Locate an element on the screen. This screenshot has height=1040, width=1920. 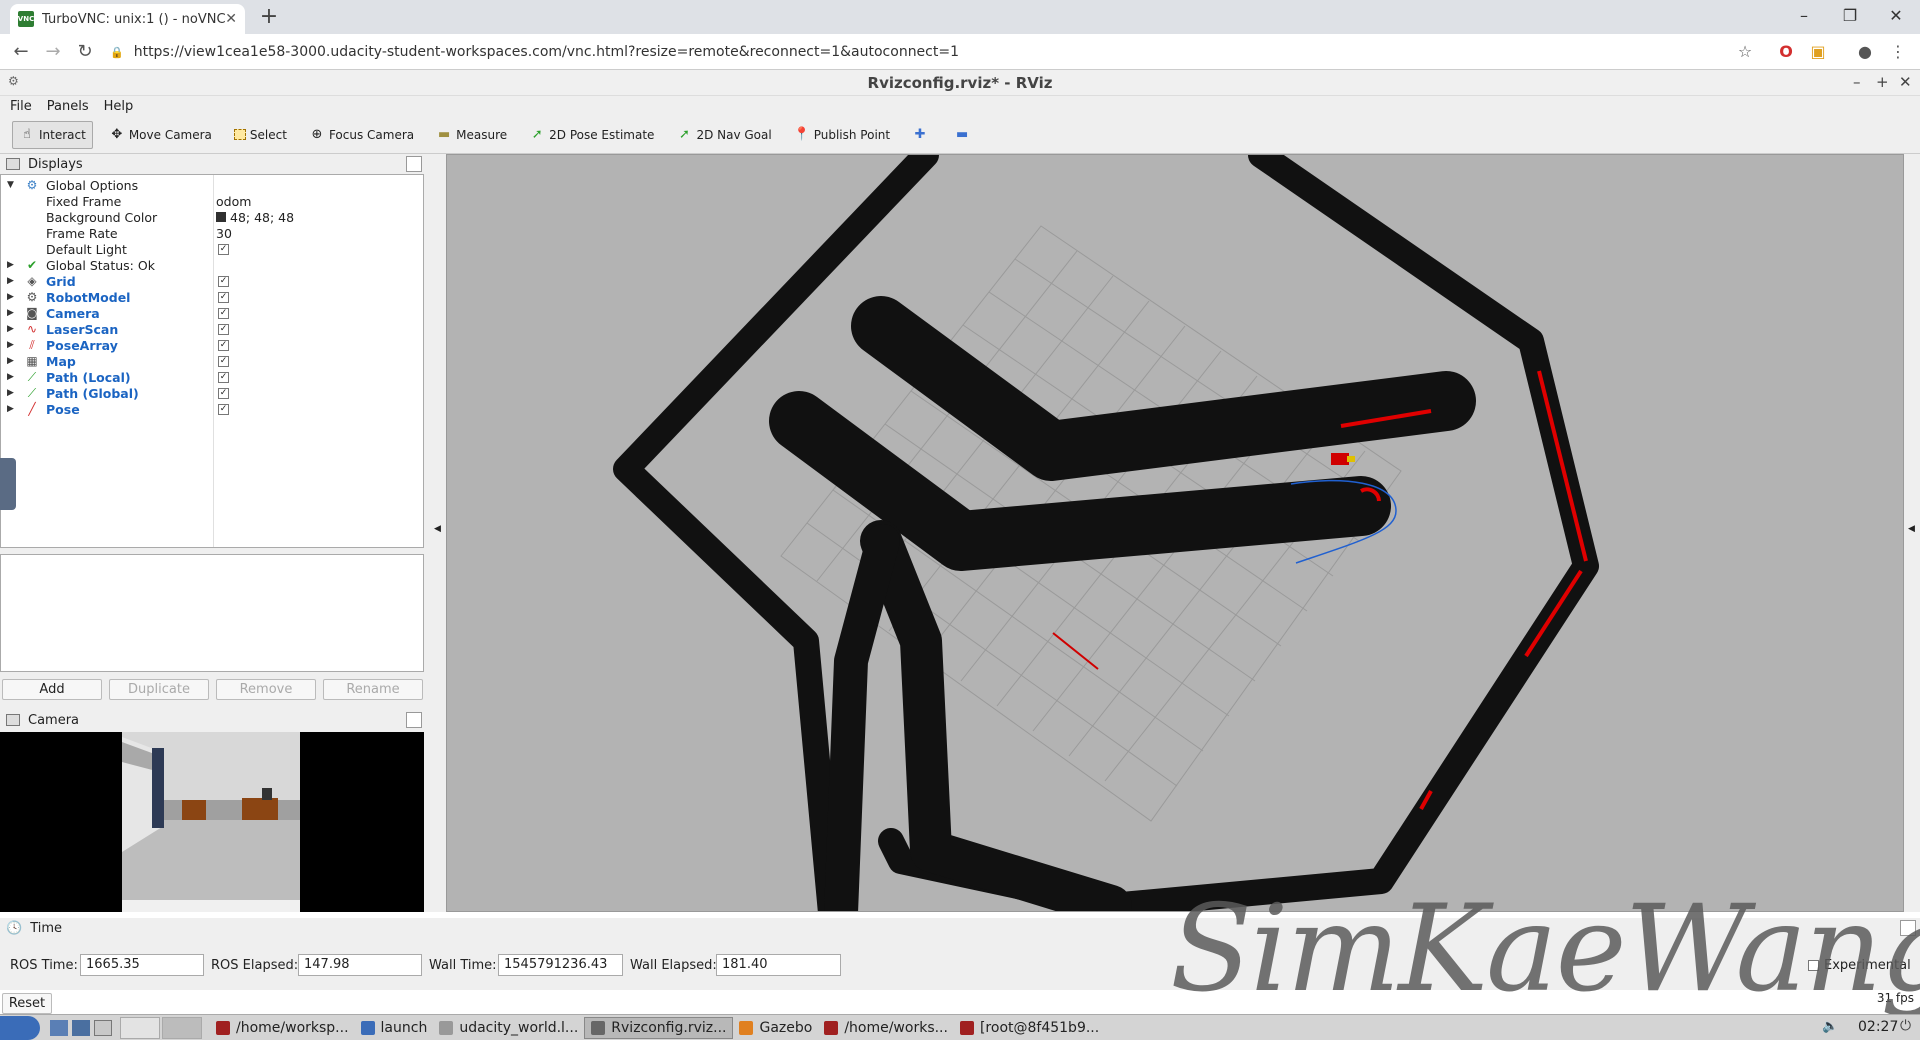
path-local-checkbox: ✓ is located at coordinates (223, 377).